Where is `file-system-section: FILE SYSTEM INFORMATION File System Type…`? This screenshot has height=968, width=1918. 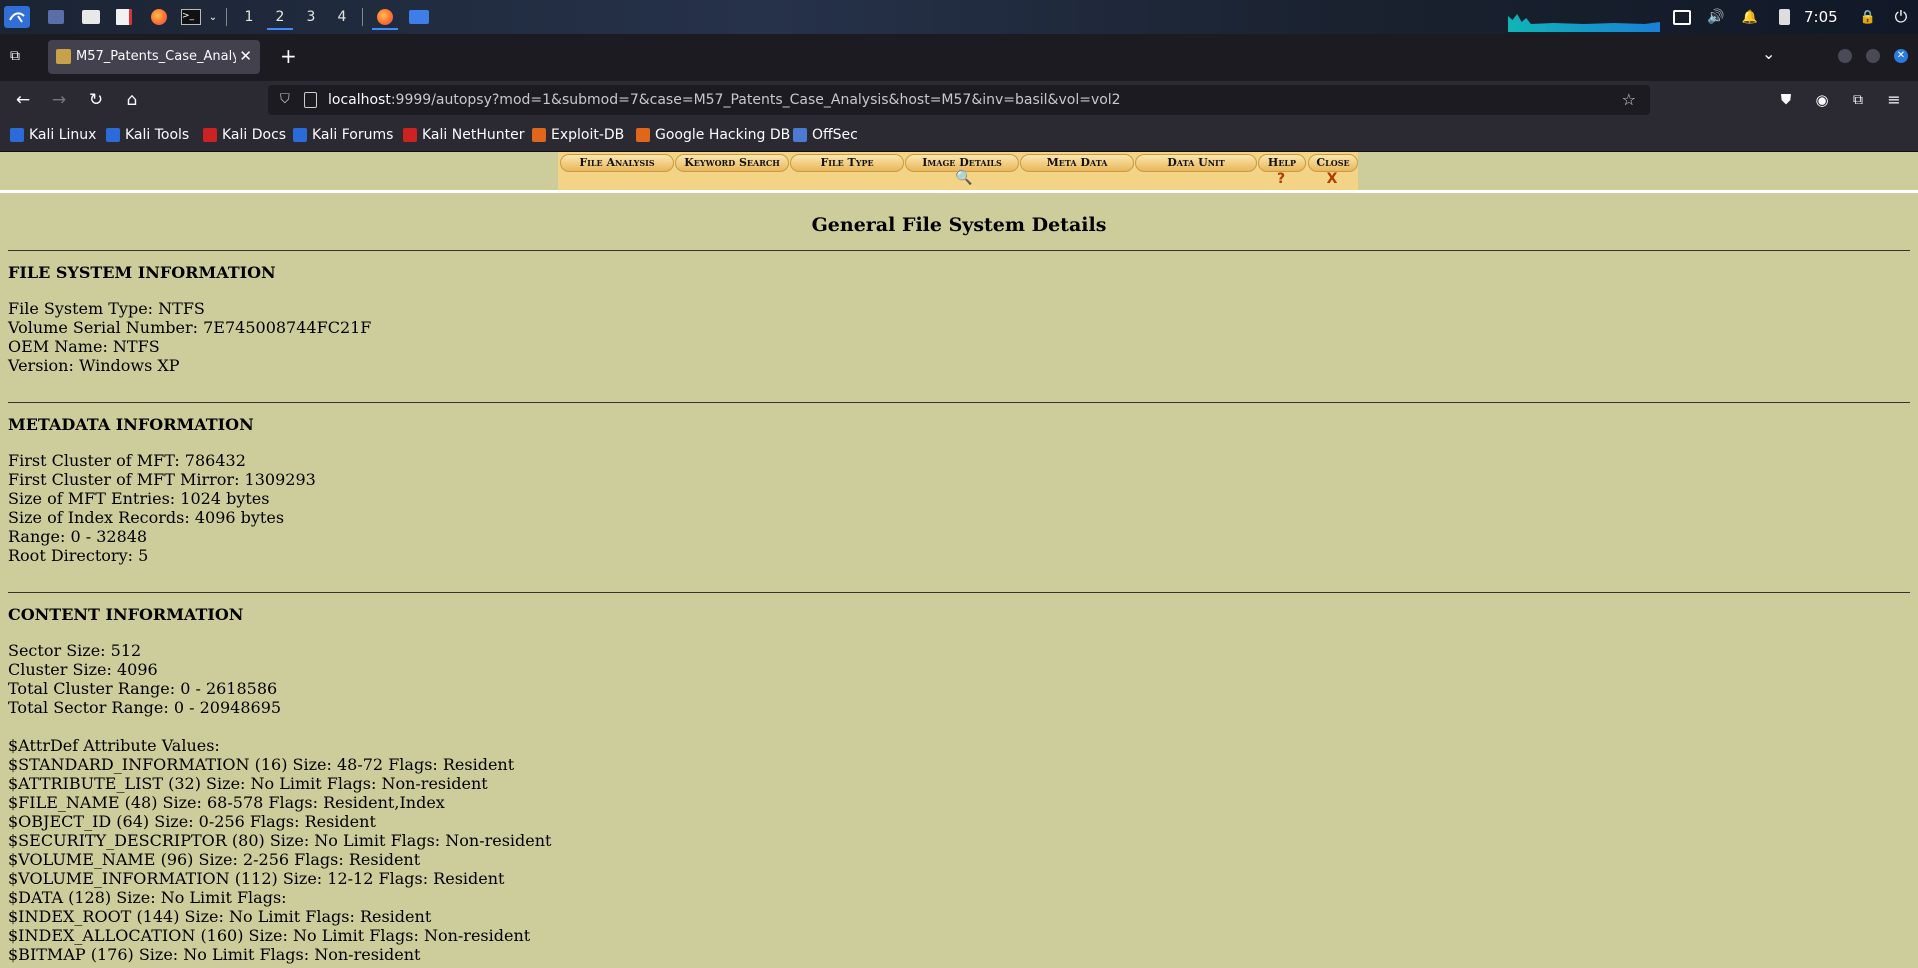
file-system-section: FILE SYSTEM INFORMATION File System Type… is located at coordinates (959, 319).